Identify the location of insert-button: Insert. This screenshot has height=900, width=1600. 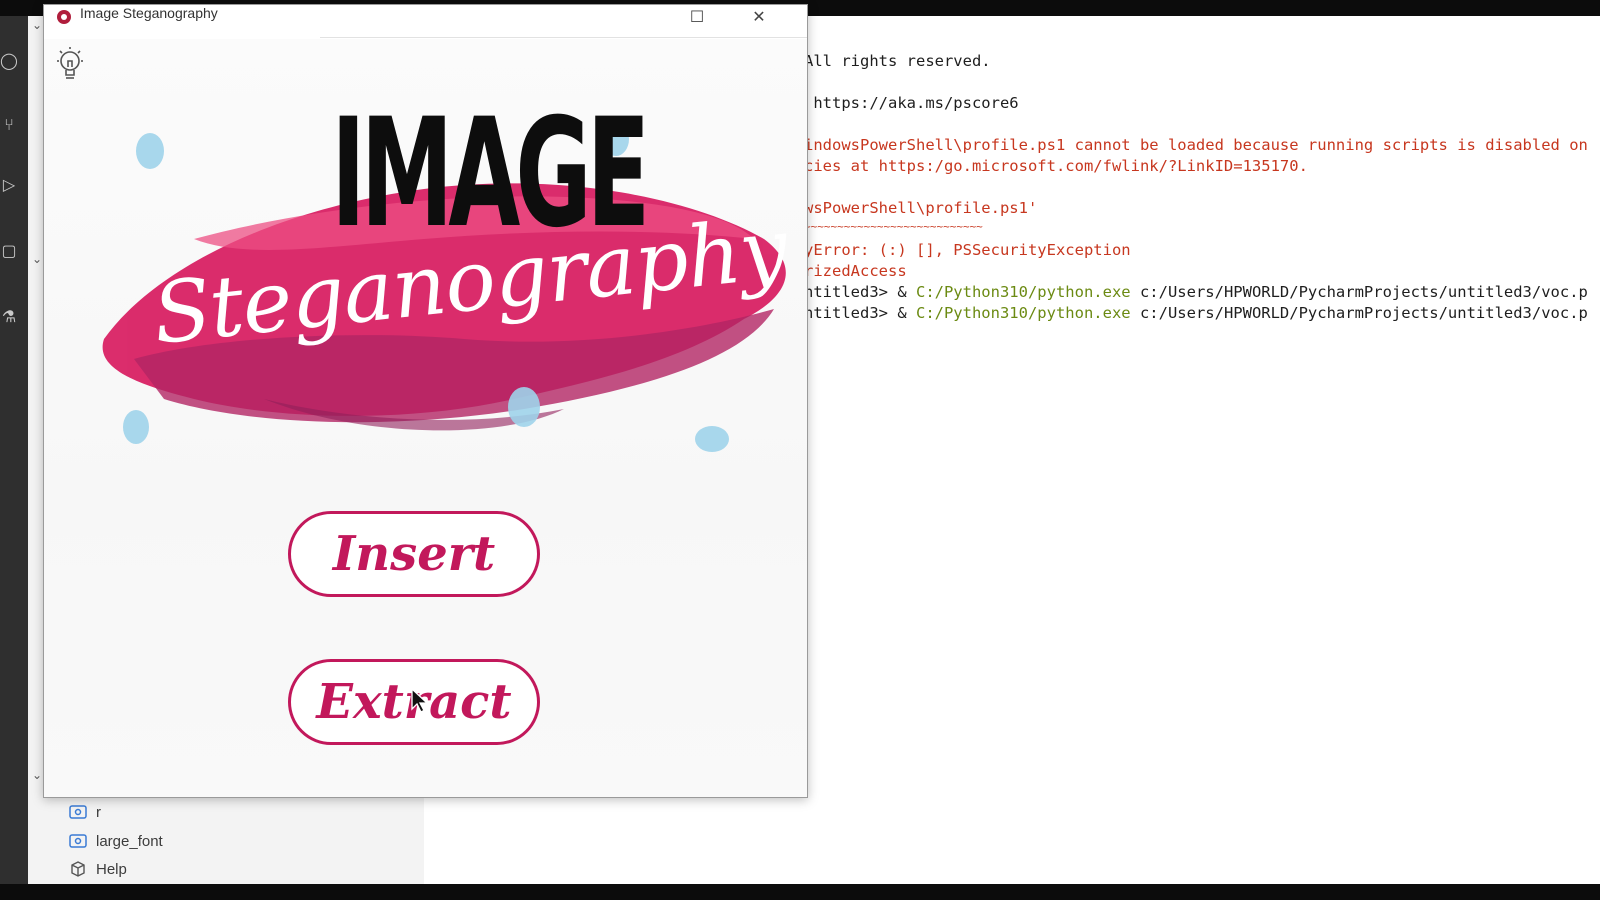
(414, 554).